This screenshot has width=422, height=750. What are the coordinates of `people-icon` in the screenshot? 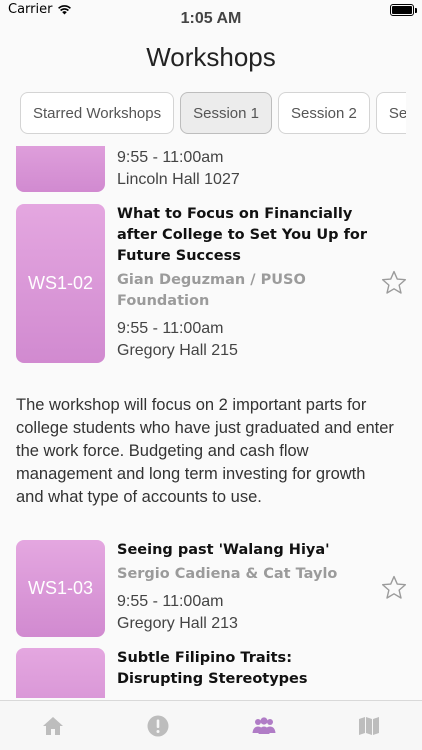 It's located at (264, 725).